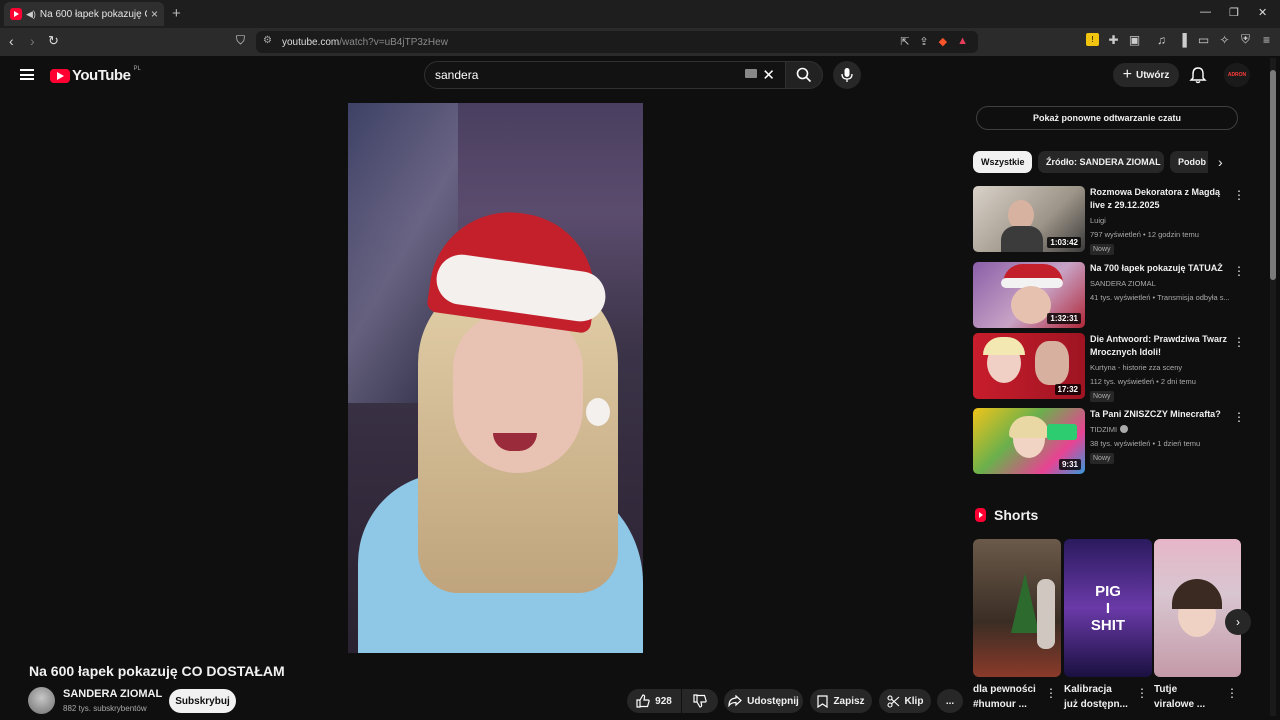  I want to click on chevron-right-icon: ›, so click(1220, 162).